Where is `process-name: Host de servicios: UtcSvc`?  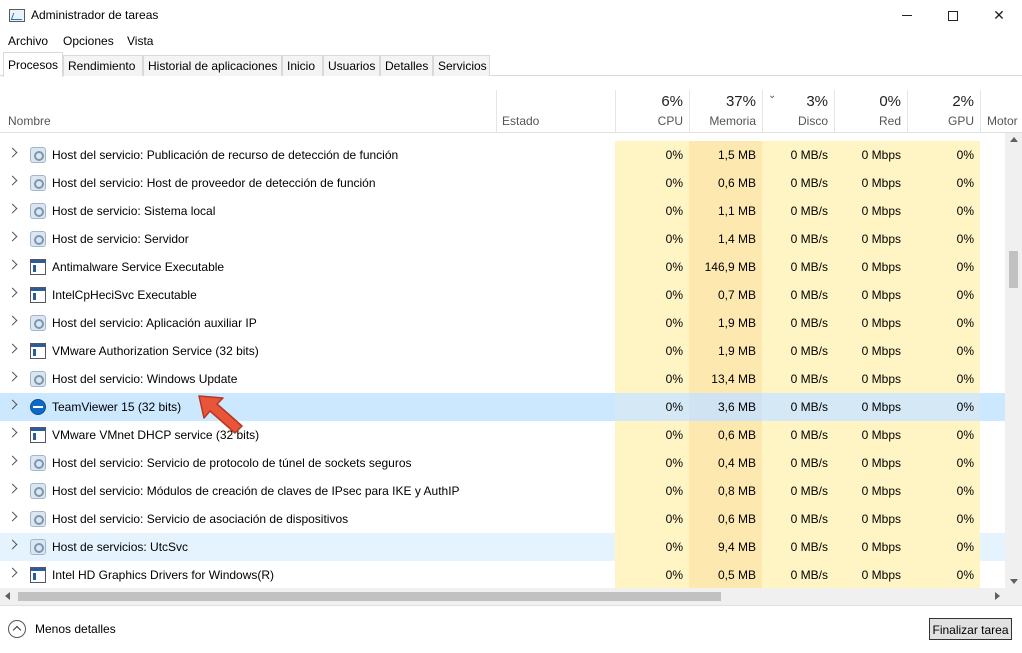 process-name: Host de servicios: UtcSvc is located at coordinates (120, 547).